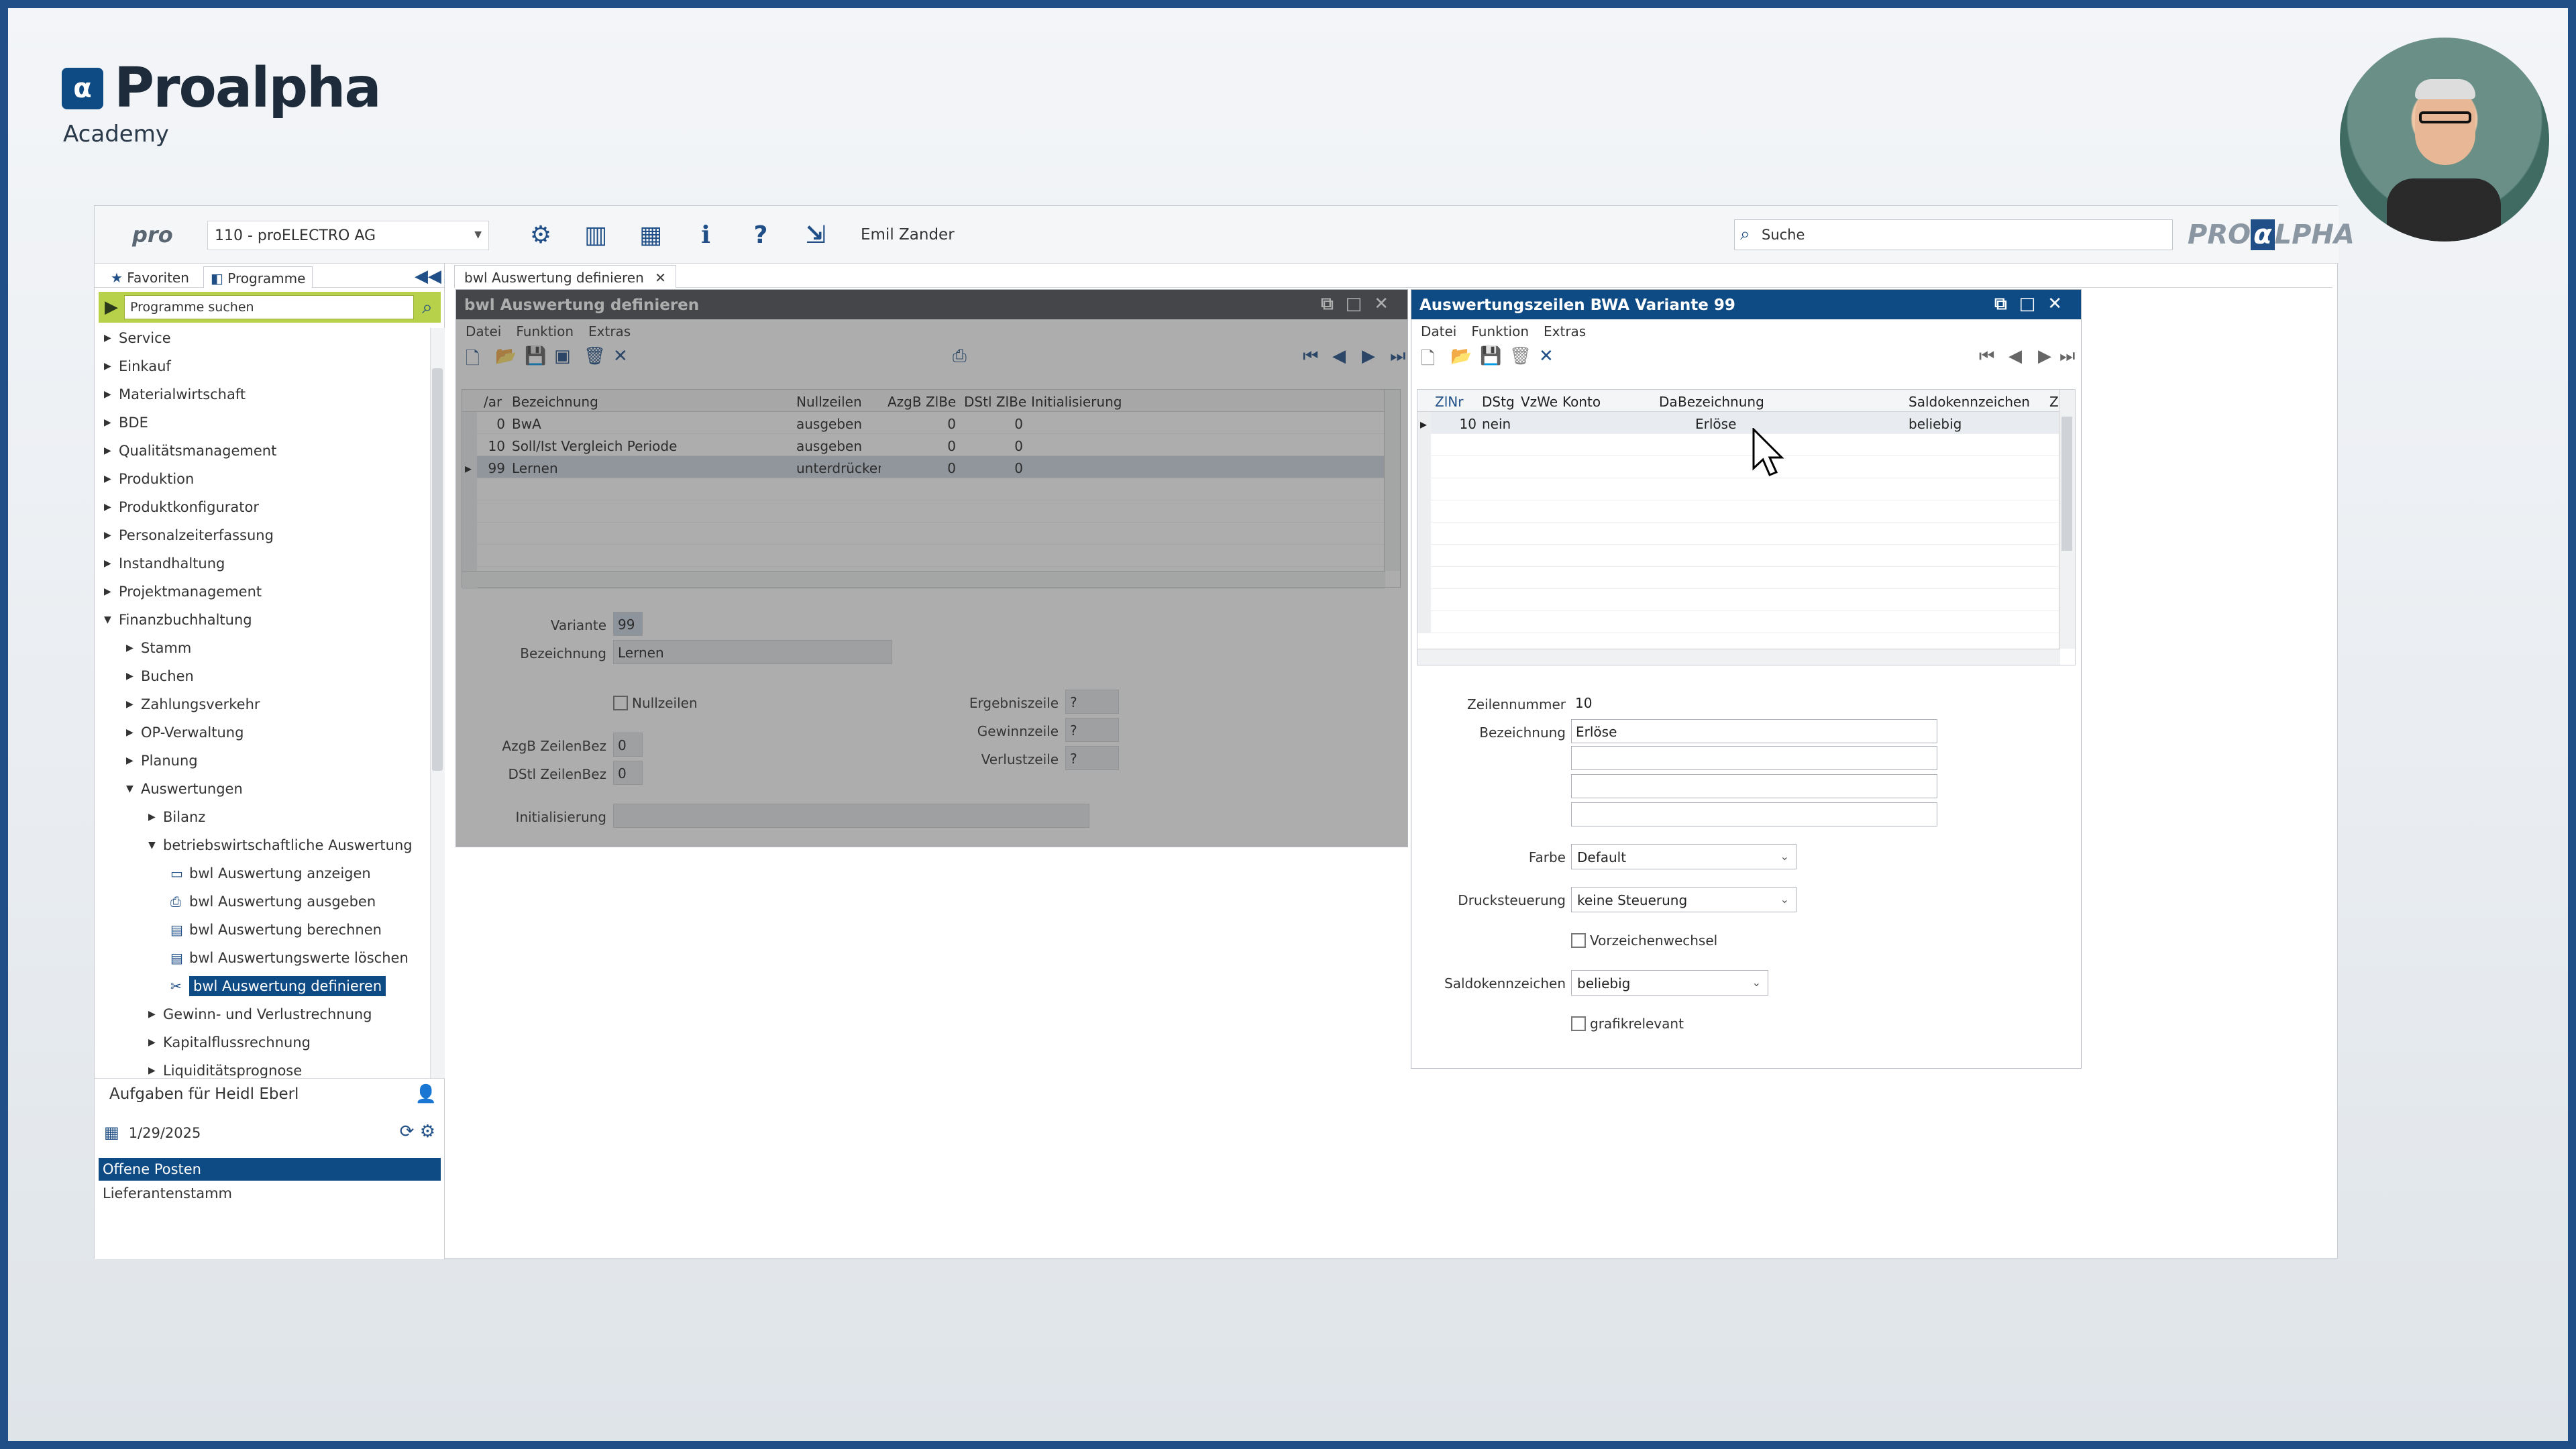 The image size is (2576, 1449). What do you see at coordinates (2067, 356) in the screenshot?
I see `last-record-icon: ⏭` at bounding box center [2067, 356].